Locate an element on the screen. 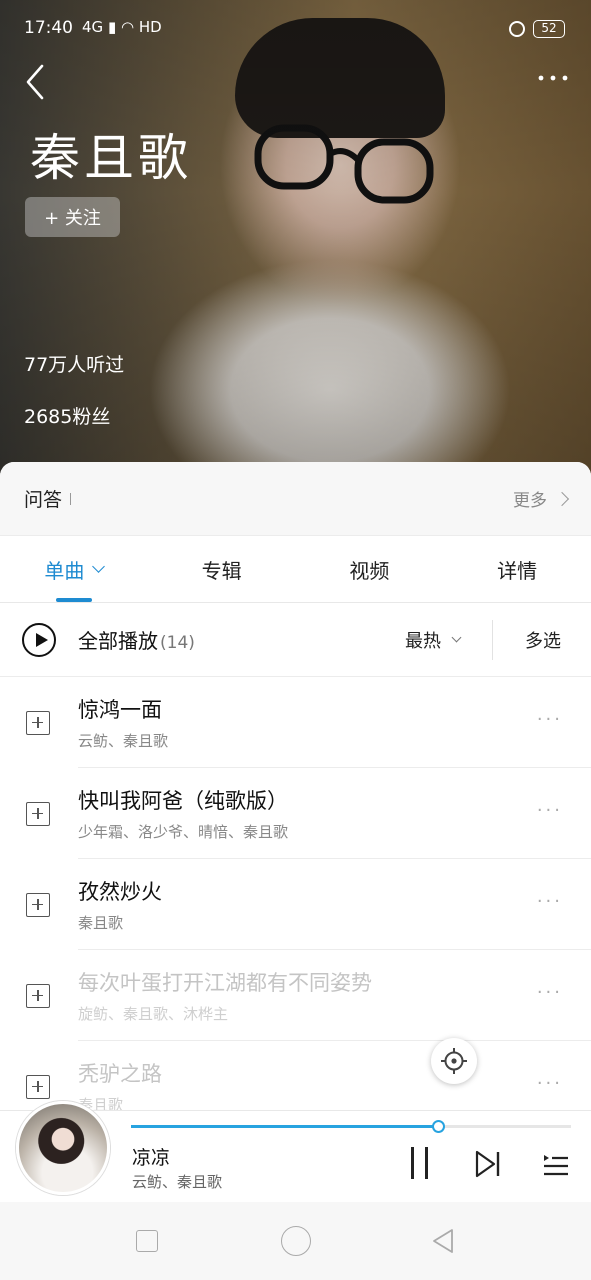  qa-more-link: 更多 is located at coordinates (541, 498).